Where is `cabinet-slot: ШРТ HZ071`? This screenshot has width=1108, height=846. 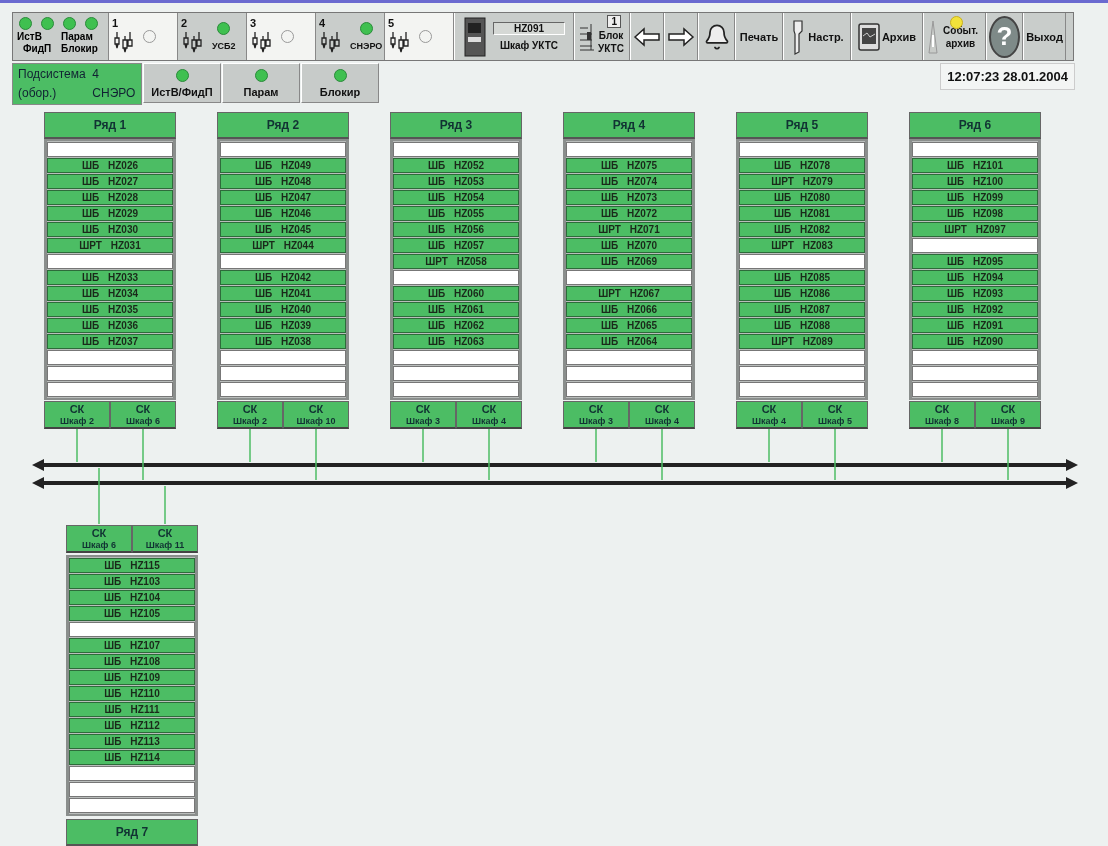 cabinet-slot: ШРТ HZ071 is located at coordinates (629, 229).